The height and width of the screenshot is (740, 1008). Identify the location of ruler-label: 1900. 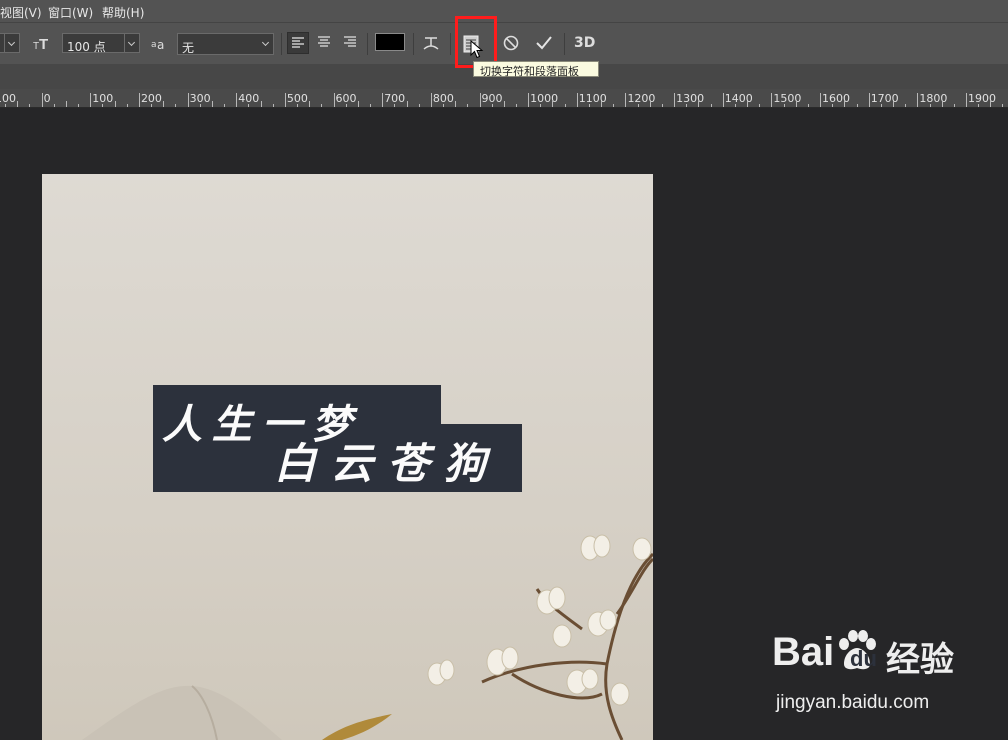
(982, 98).